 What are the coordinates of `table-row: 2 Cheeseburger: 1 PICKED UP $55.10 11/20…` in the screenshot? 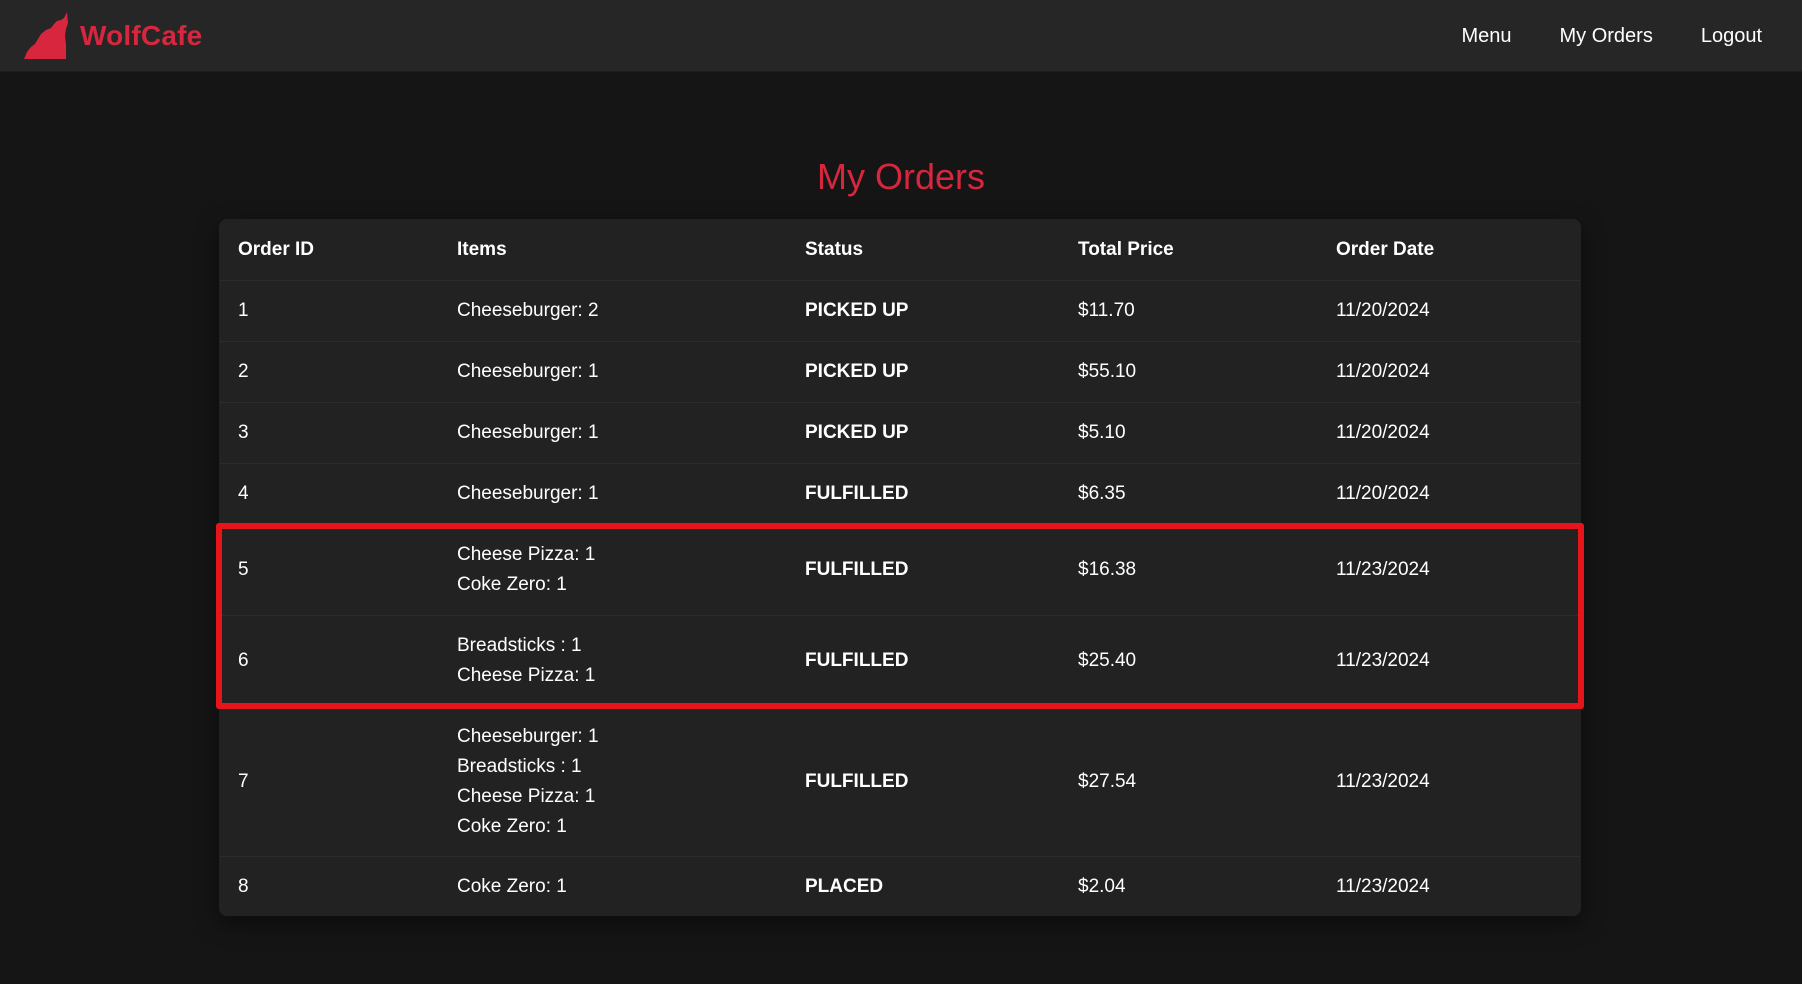 It's located at (900, 372).